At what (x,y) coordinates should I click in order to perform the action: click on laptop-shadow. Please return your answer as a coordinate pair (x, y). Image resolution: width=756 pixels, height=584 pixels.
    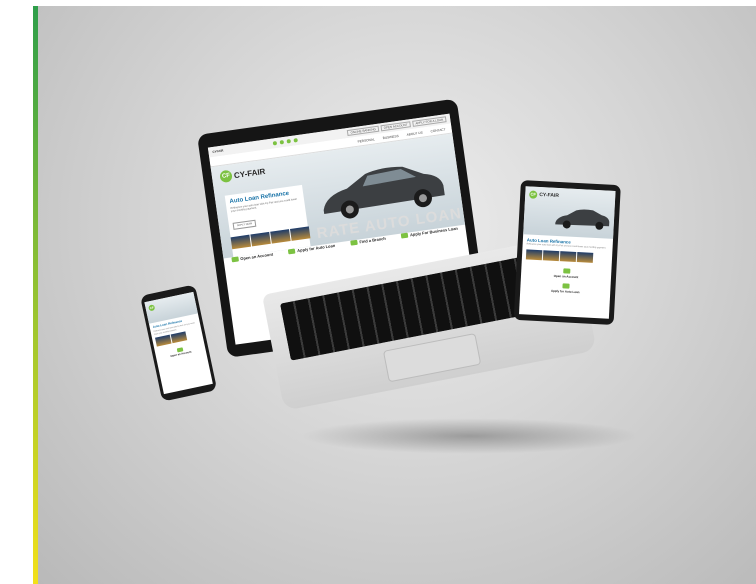
    Looking at the image, I should click on (470, 436).